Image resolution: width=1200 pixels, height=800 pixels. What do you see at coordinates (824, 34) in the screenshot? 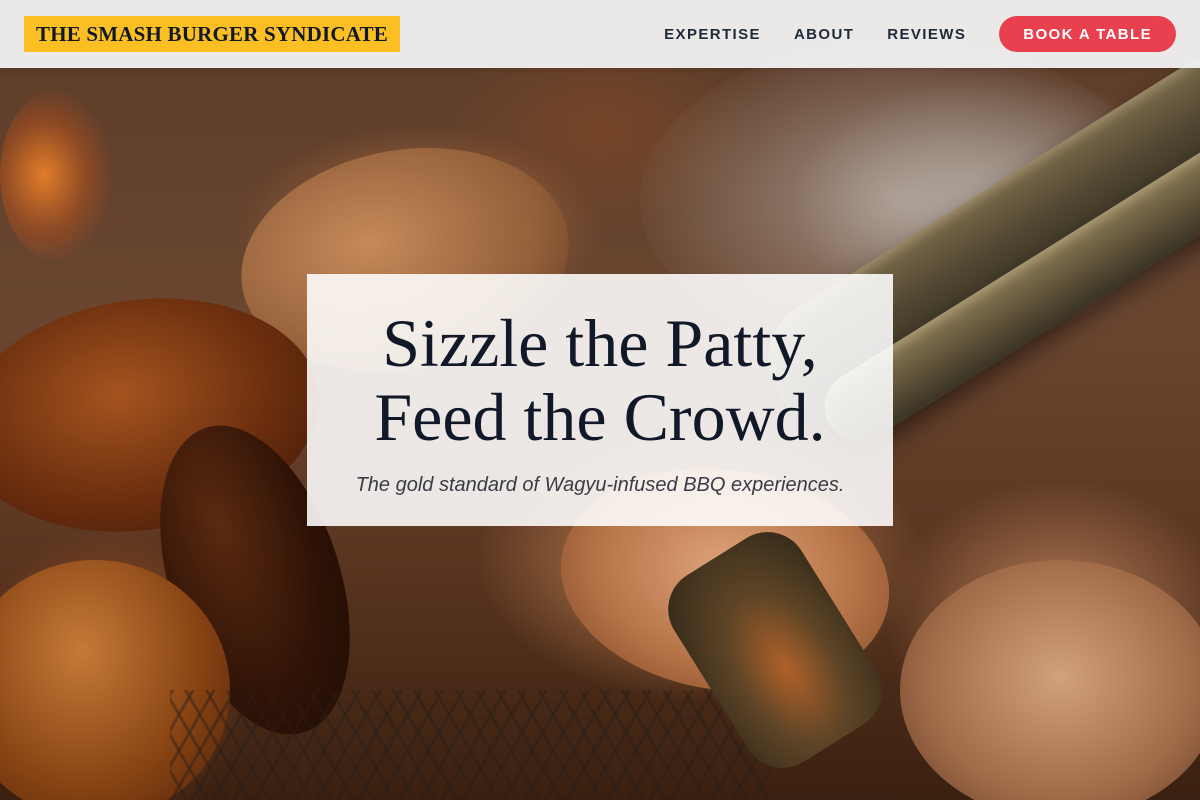
I see `nav-link-about: ABOUT` at bounding box center [824, 34].